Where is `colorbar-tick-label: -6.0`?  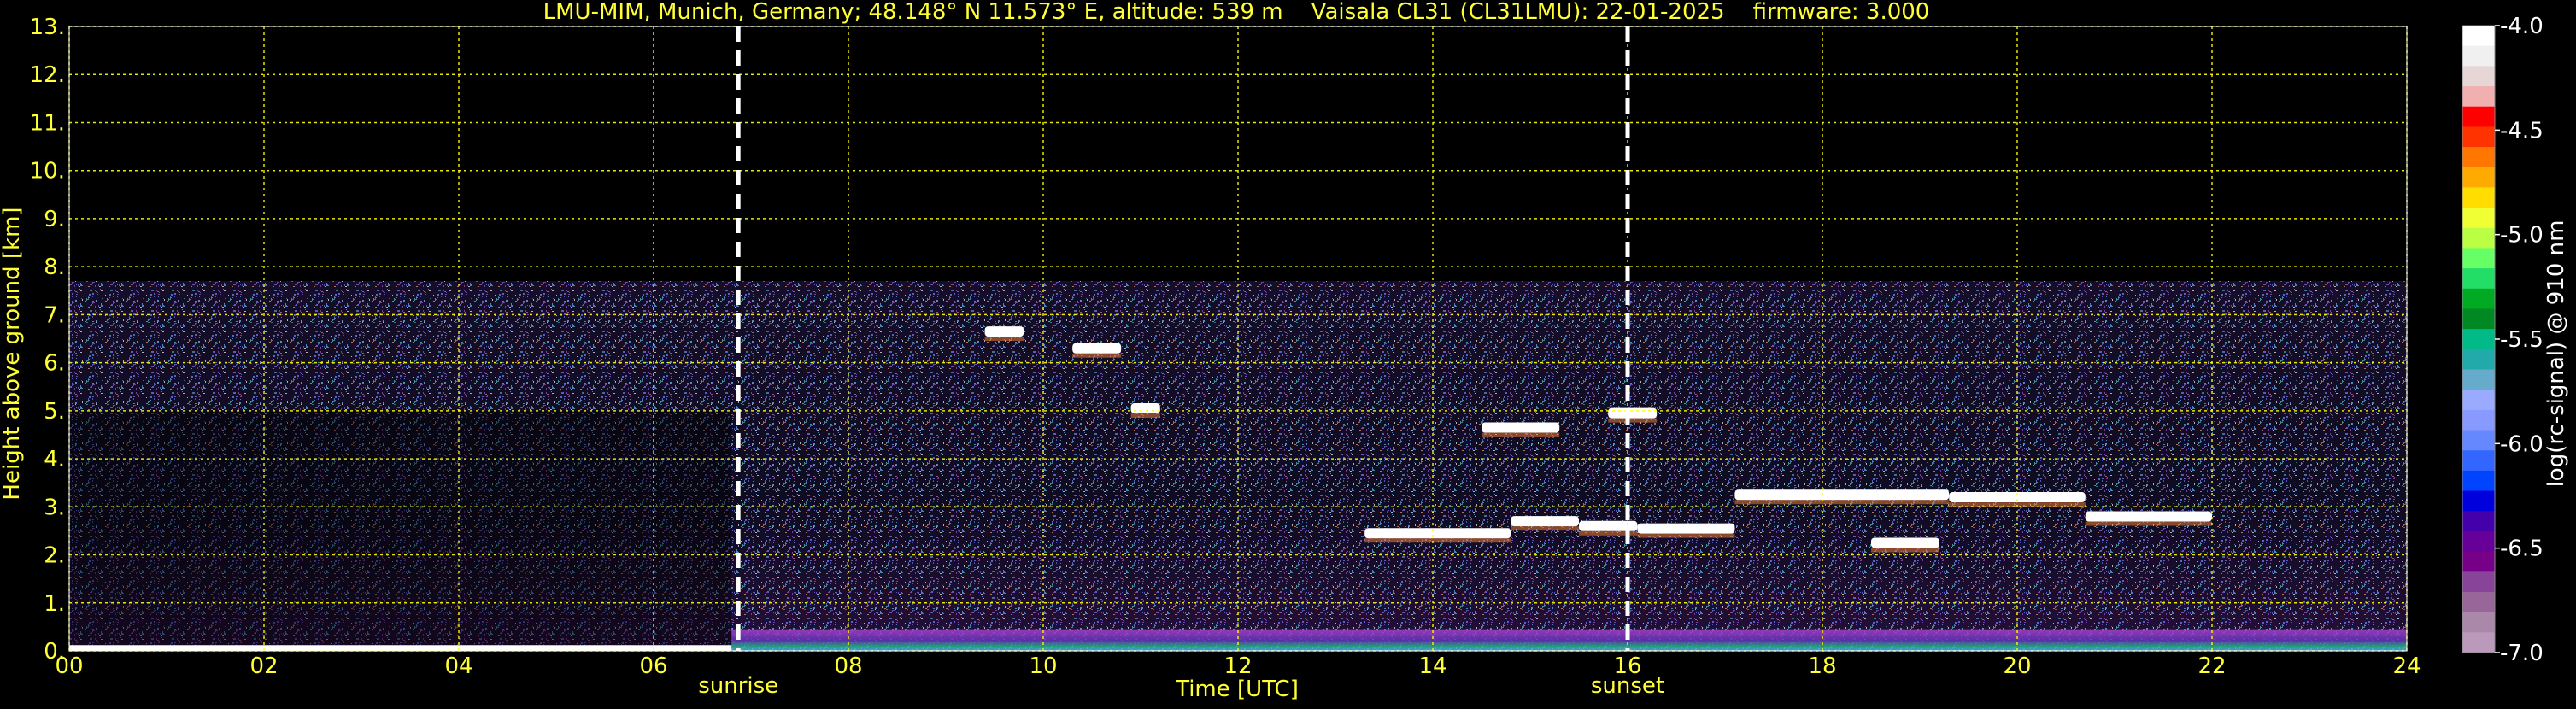
colorbar-tick-label: -6.0 is located at coordinates (2522, 444).